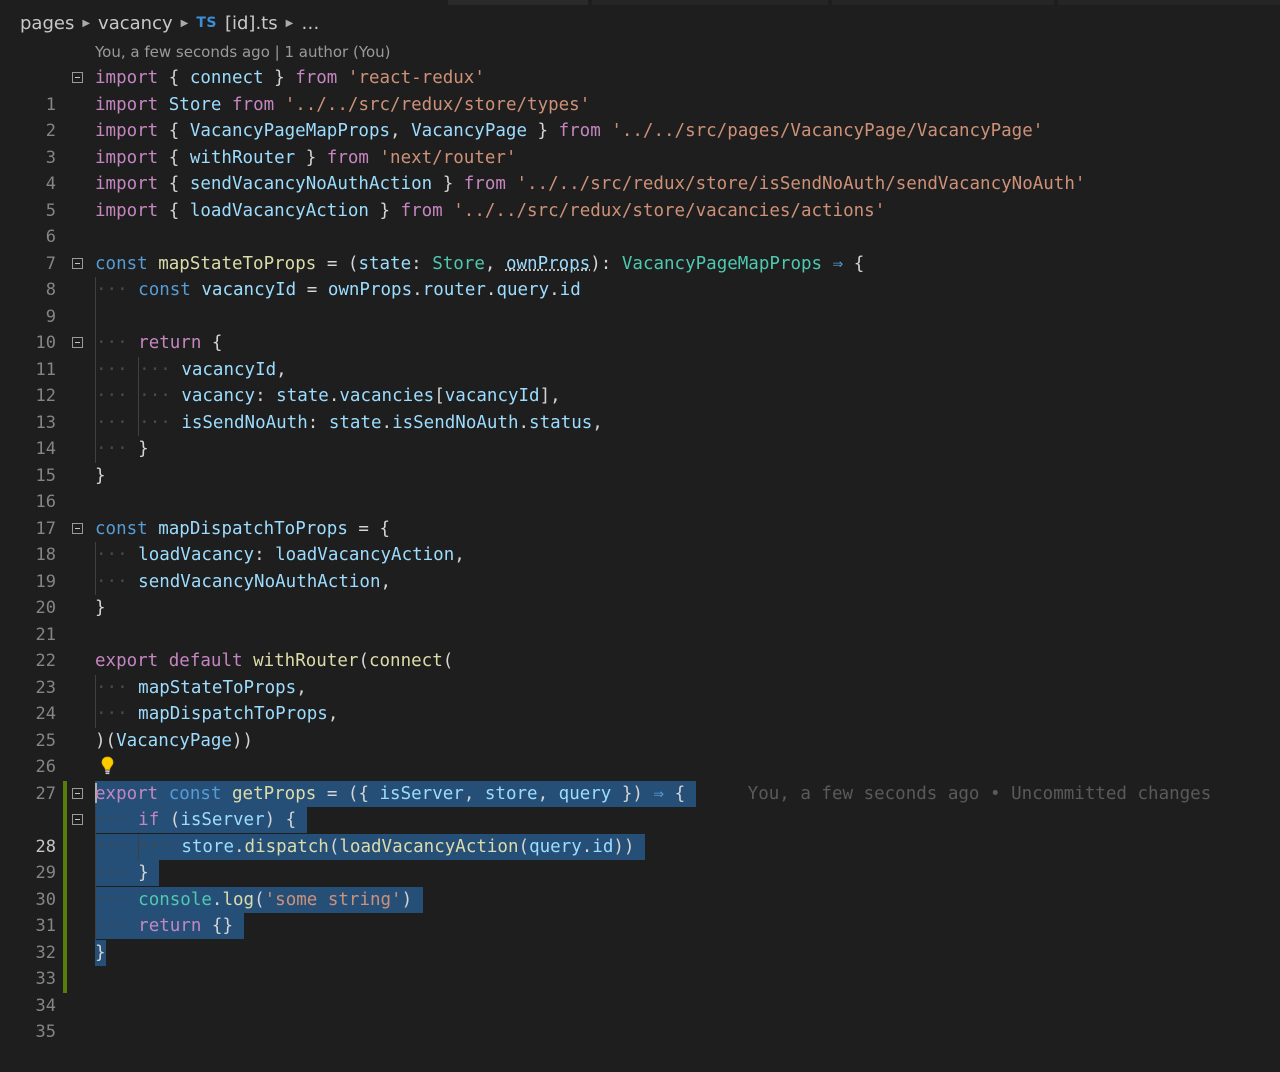 The image size is (1280, 1072). What do you see at coordinates (640, 726) in the screenshot?
I see `code-line: 25 ··· mapDispatchToProps,` at bounding box center [640, 726].